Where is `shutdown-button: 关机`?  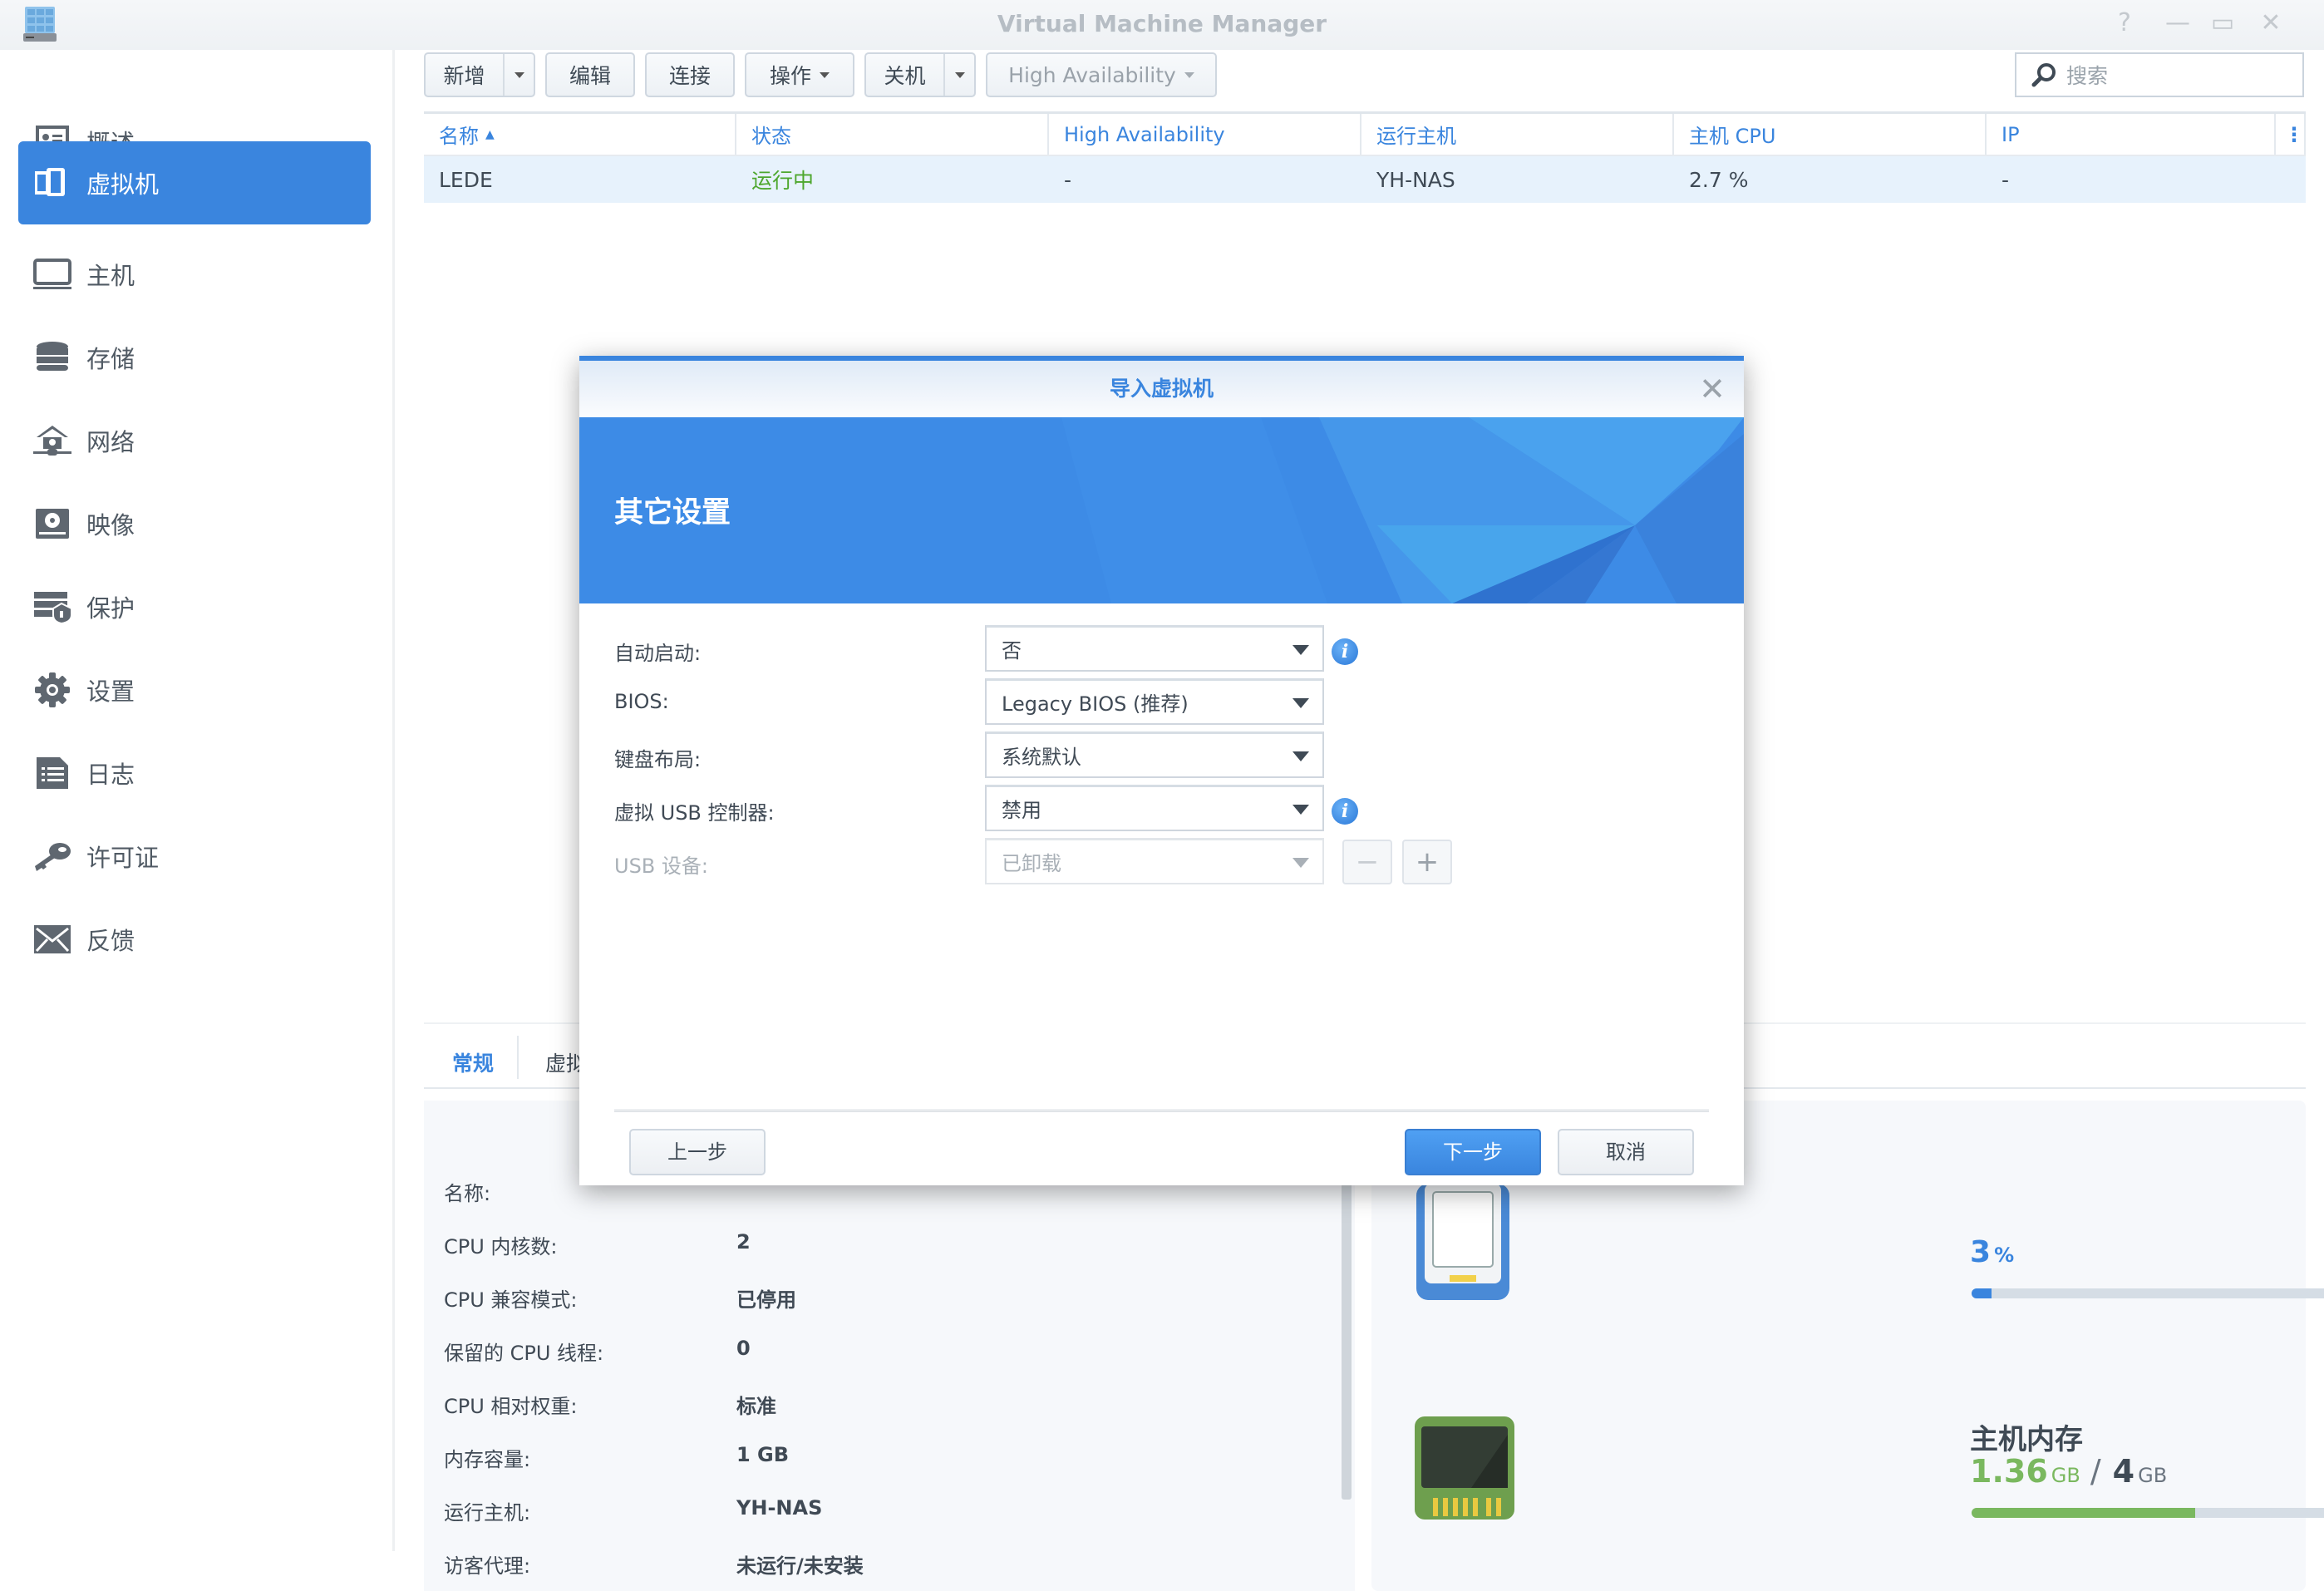 shutdown-button: 关机 is located at coordinates (920, 74).